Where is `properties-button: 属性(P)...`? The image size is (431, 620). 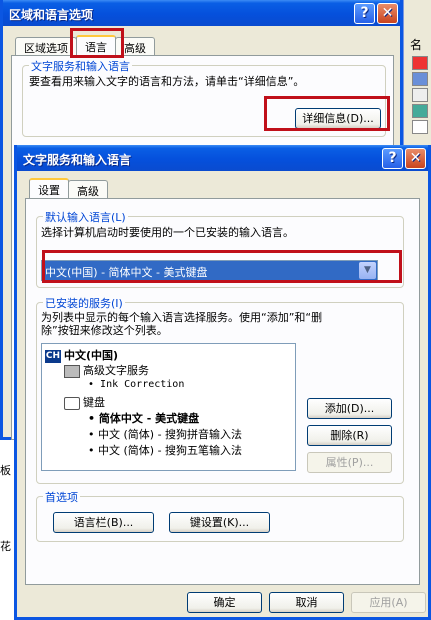 properties-button: 属性(P)... is located at coordinates (349, 462).